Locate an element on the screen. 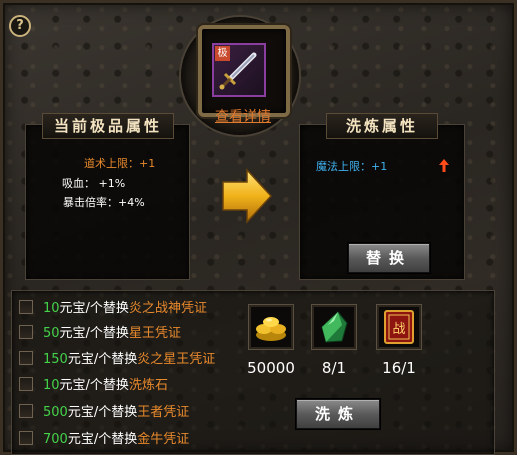  refine-button: 洗炼 is located at coordinates (338, 414).